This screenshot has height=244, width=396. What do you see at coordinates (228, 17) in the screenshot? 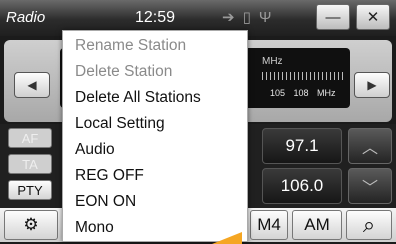
I see `radio-signal-icon: ➔` at bounding box center [228, 17].